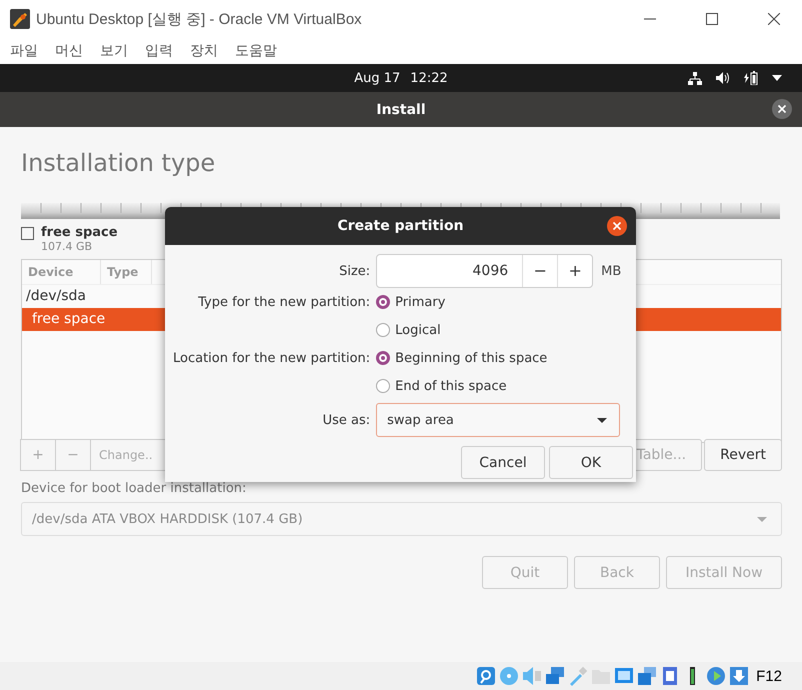 This screenshot has width=802, height=690. Describe the element at coordinates (723, 78) in the screenshot. I see `volume-icon` at that location.